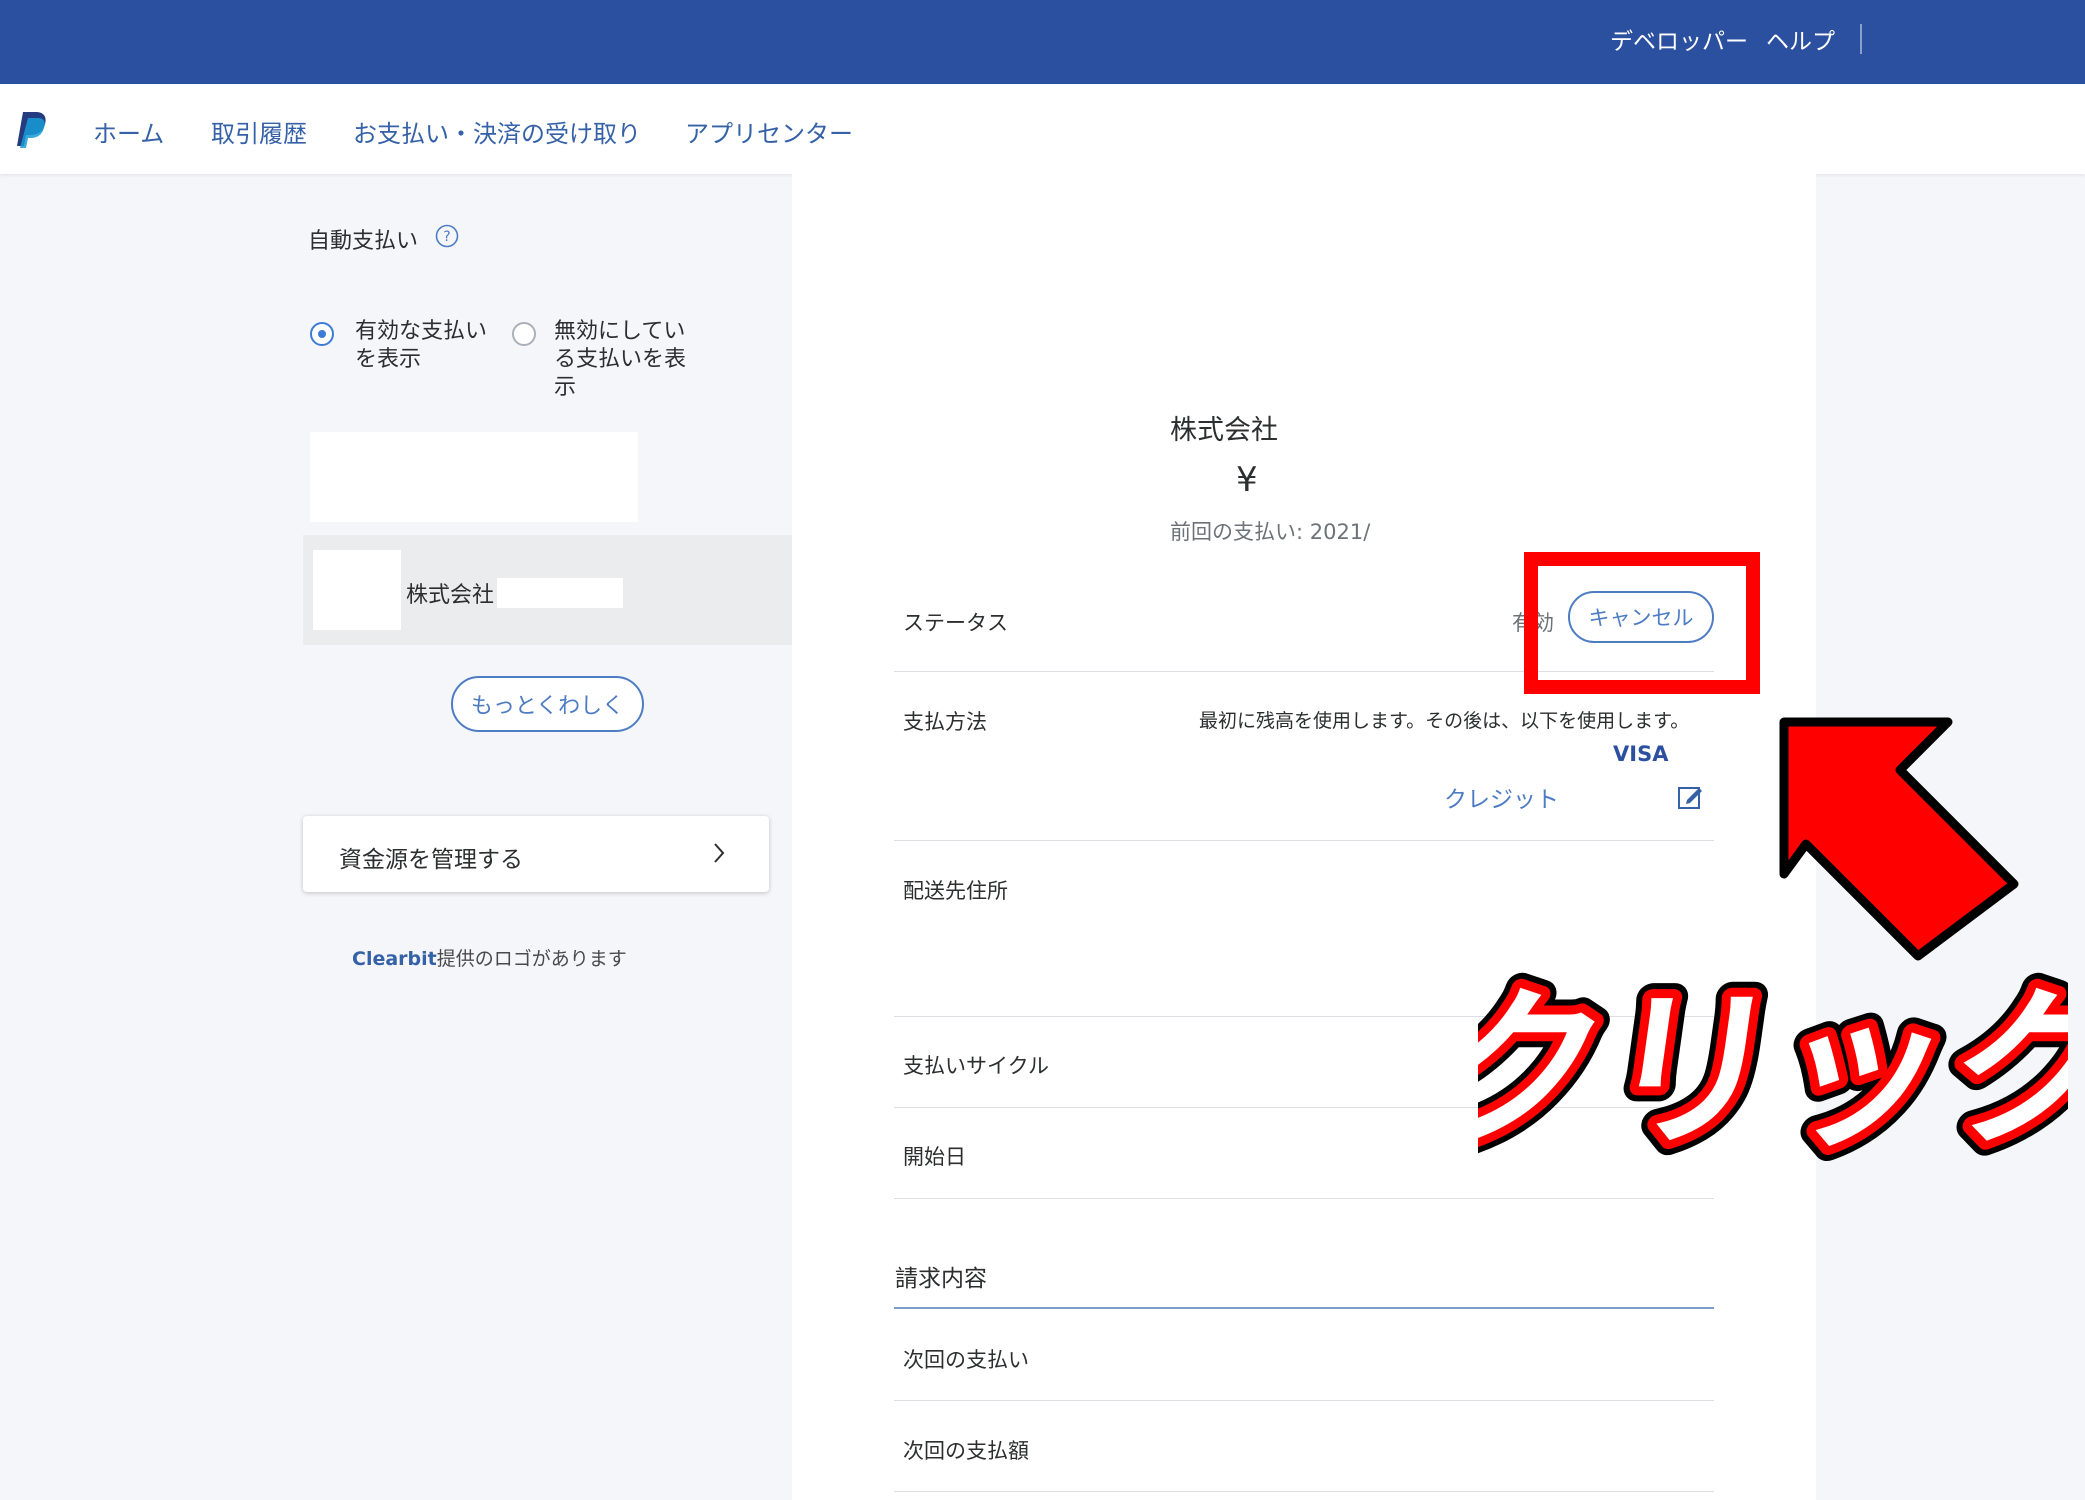  I want to click on question-icon: ?, so click(447, 238).